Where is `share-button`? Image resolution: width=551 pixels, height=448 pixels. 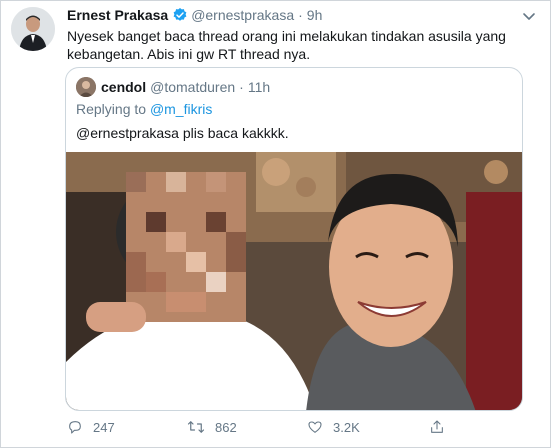 share-button is located at coordinates (442, 427).